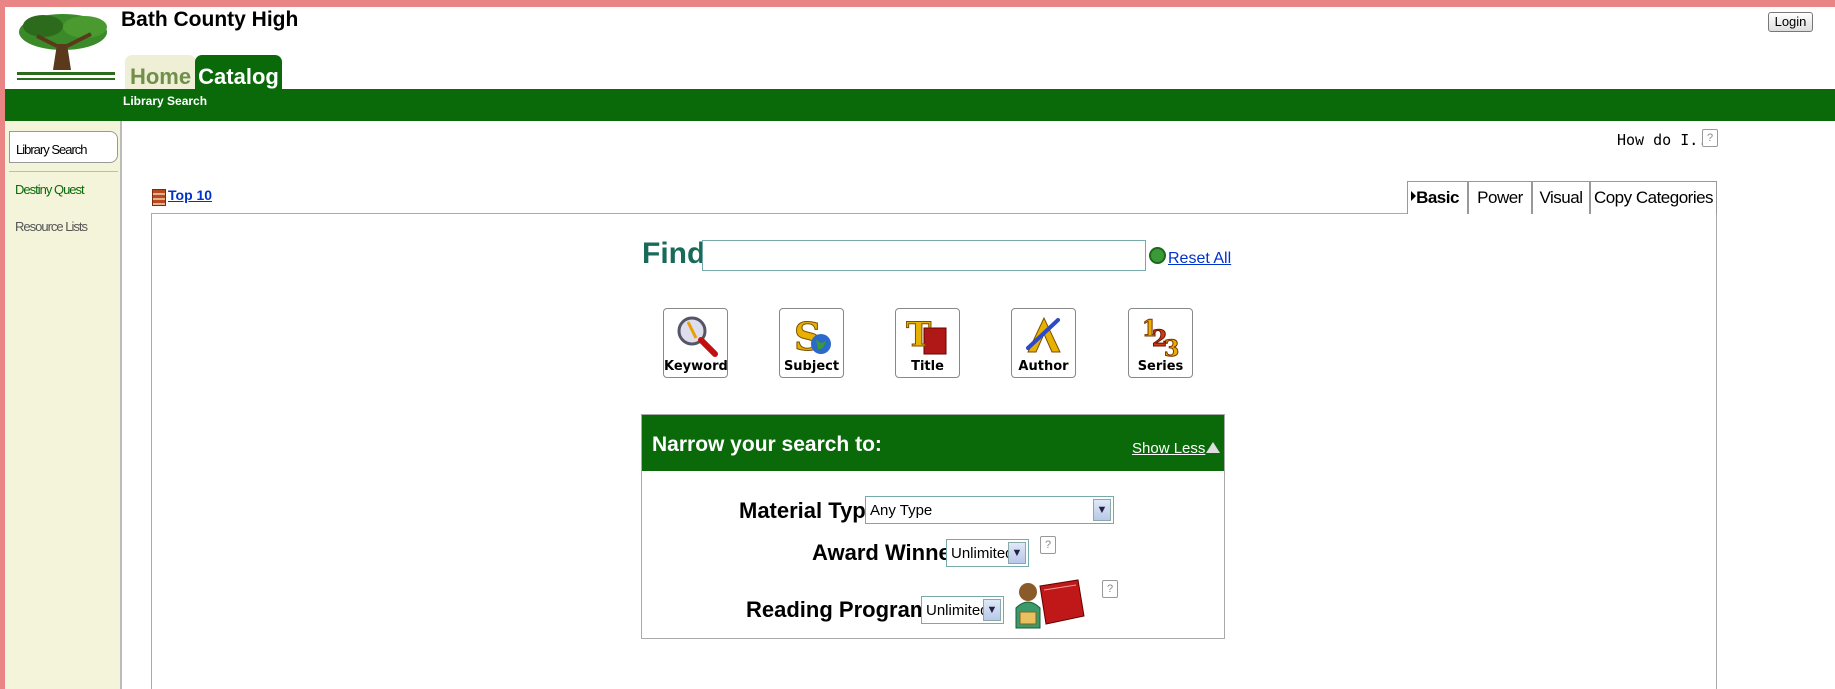 Image resolution: width=1835 pixels, height=689 pixels. Describe the element at coordinates (982, 553) in the screenshot. I see `award-winner-value: Unlimited` at that location.